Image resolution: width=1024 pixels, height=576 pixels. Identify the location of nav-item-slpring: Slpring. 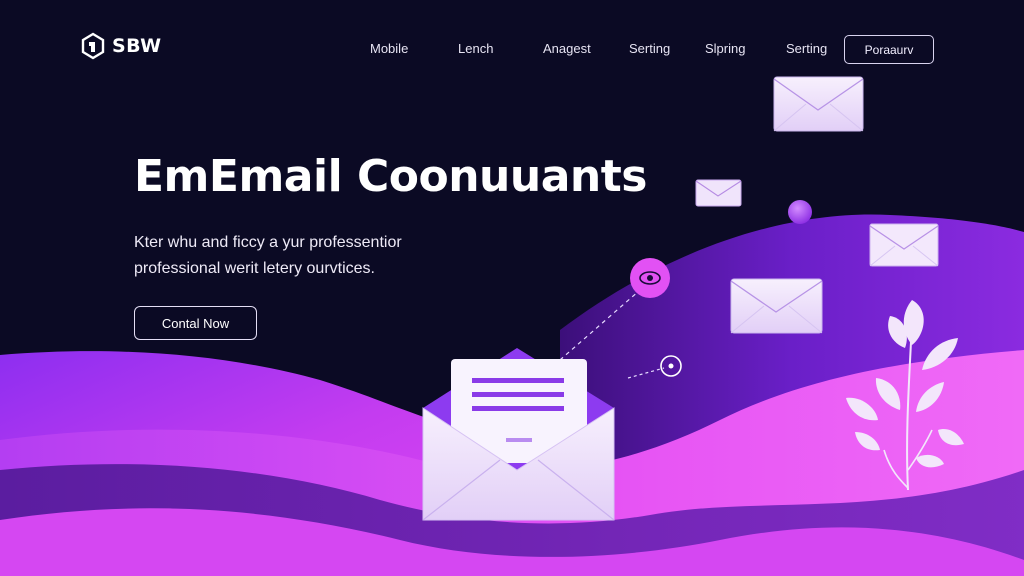
(725, 48).